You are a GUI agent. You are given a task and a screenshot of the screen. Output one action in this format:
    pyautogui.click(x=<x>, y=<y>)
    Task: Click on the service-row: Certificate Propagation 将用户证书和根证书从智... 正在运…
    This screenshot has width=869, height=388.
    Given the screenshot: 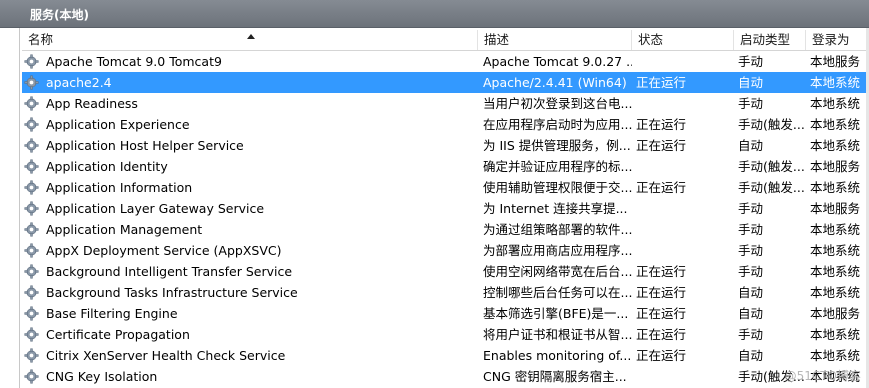 What is the action you would take?
    pyautogui.click(x=444, y=334)
    